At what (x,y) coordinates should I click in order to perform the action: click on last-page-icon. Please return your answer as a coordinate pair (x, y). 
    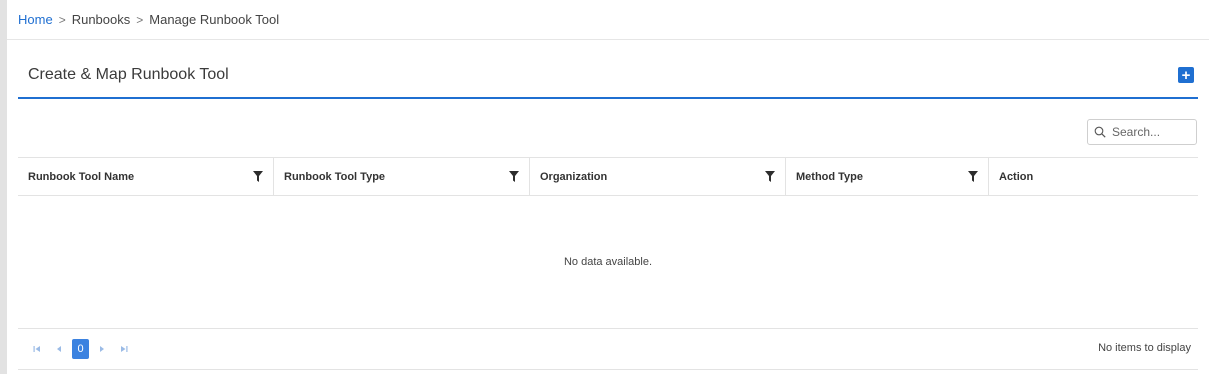
    Looking at the image, I should click on (124, 349).